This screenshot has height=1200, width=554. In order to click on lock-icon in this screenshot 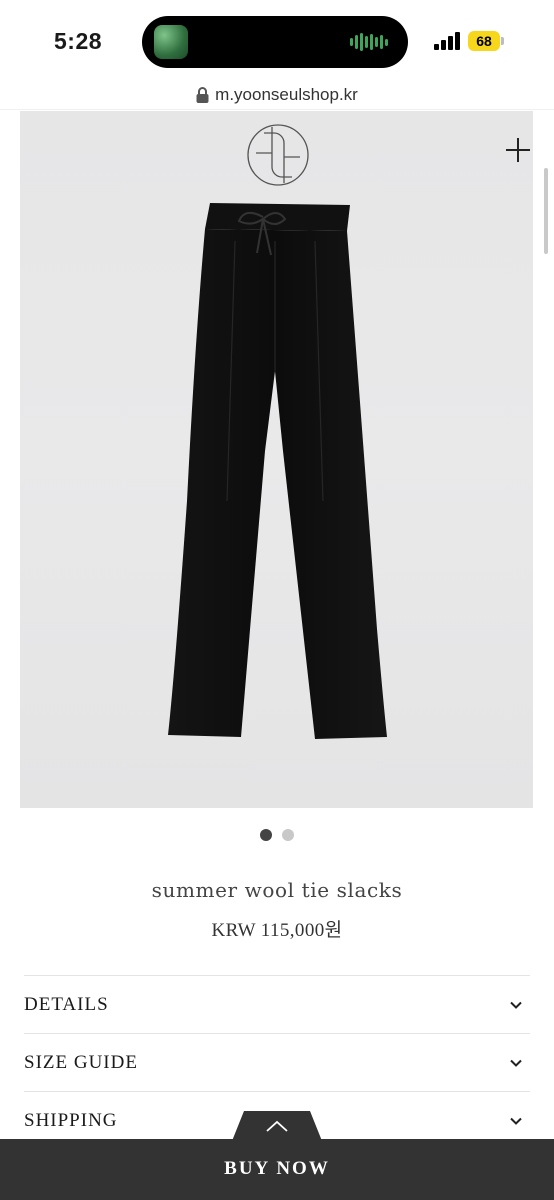, I will do `click(202, 94)`.